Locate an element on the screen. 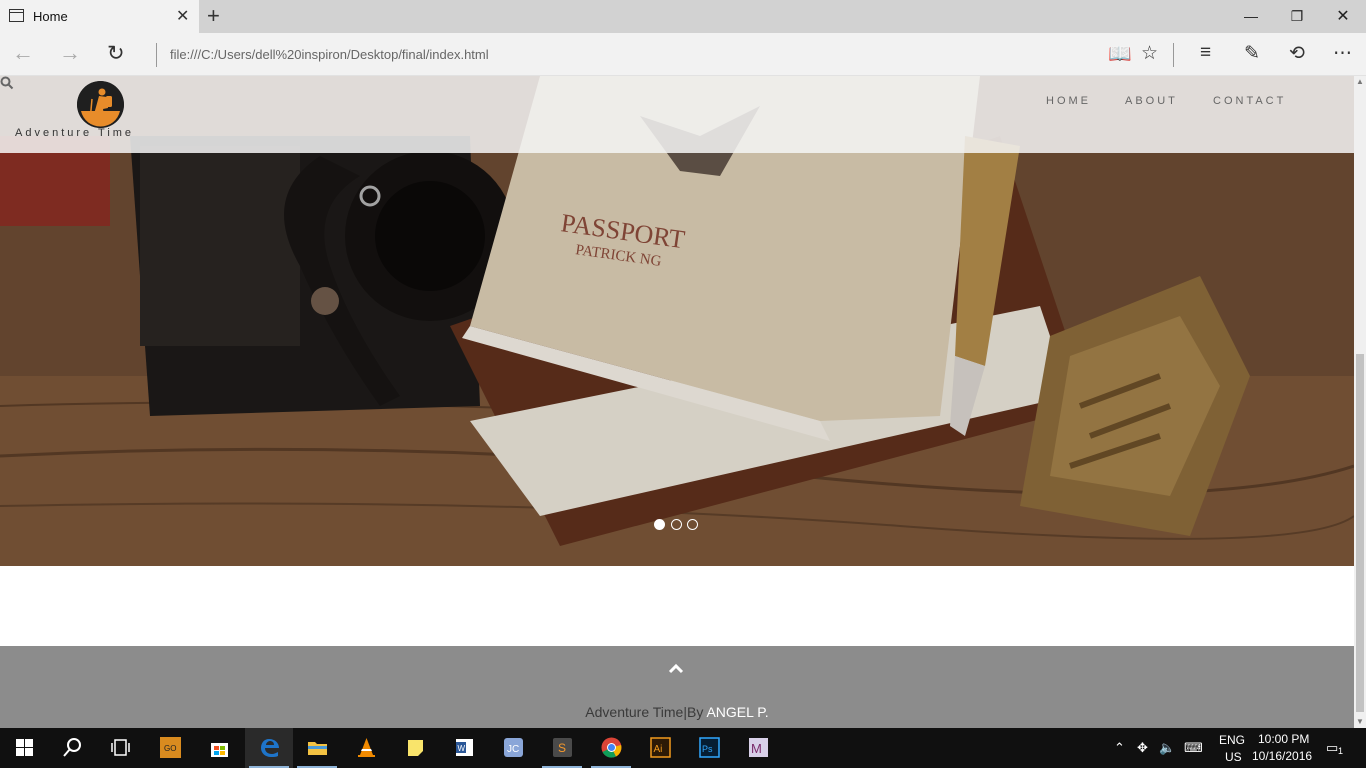 This screenshot has width=1366, height=768. taskbar-app-vlc is located at coordinates (366, 748).